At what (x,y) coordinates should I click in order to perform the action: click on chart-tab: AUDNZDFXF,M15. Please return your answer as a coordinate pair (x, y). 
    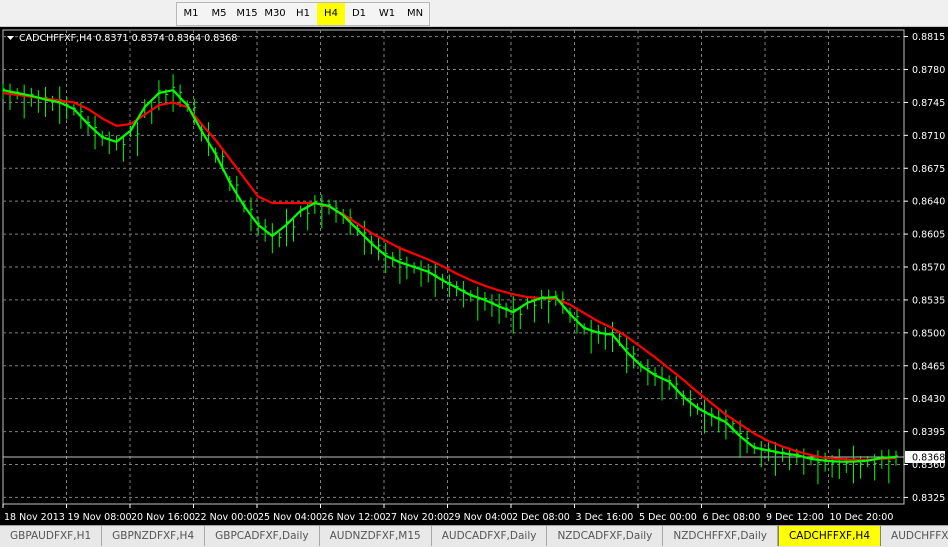
    Looking at the image, I should click on (376, 536).